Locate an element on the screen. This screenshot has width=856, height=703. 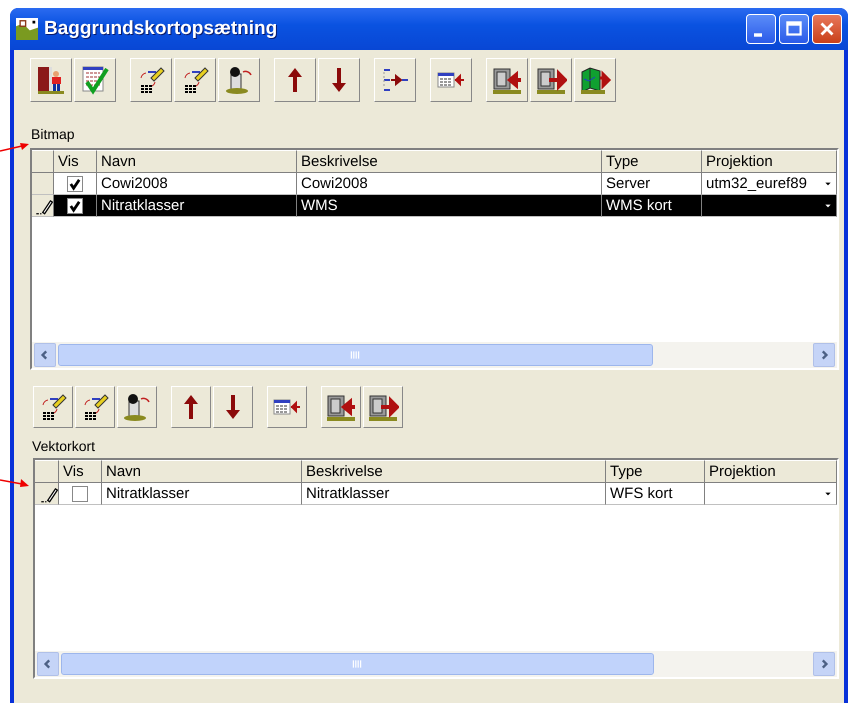
minimize-icon is located at coordinates (758, 35).